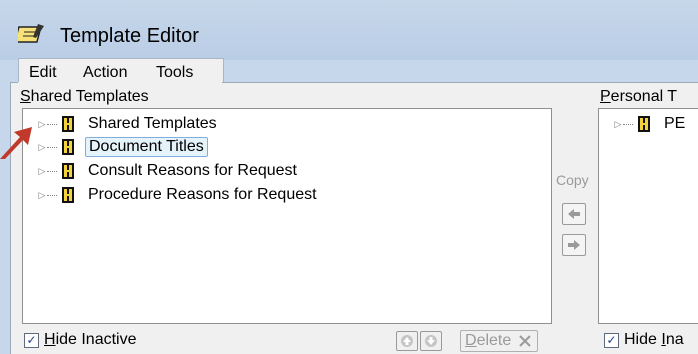 The width and height of the screenshot is (698, 354). I want to click on arrow-up-icon, so click(407, 341).